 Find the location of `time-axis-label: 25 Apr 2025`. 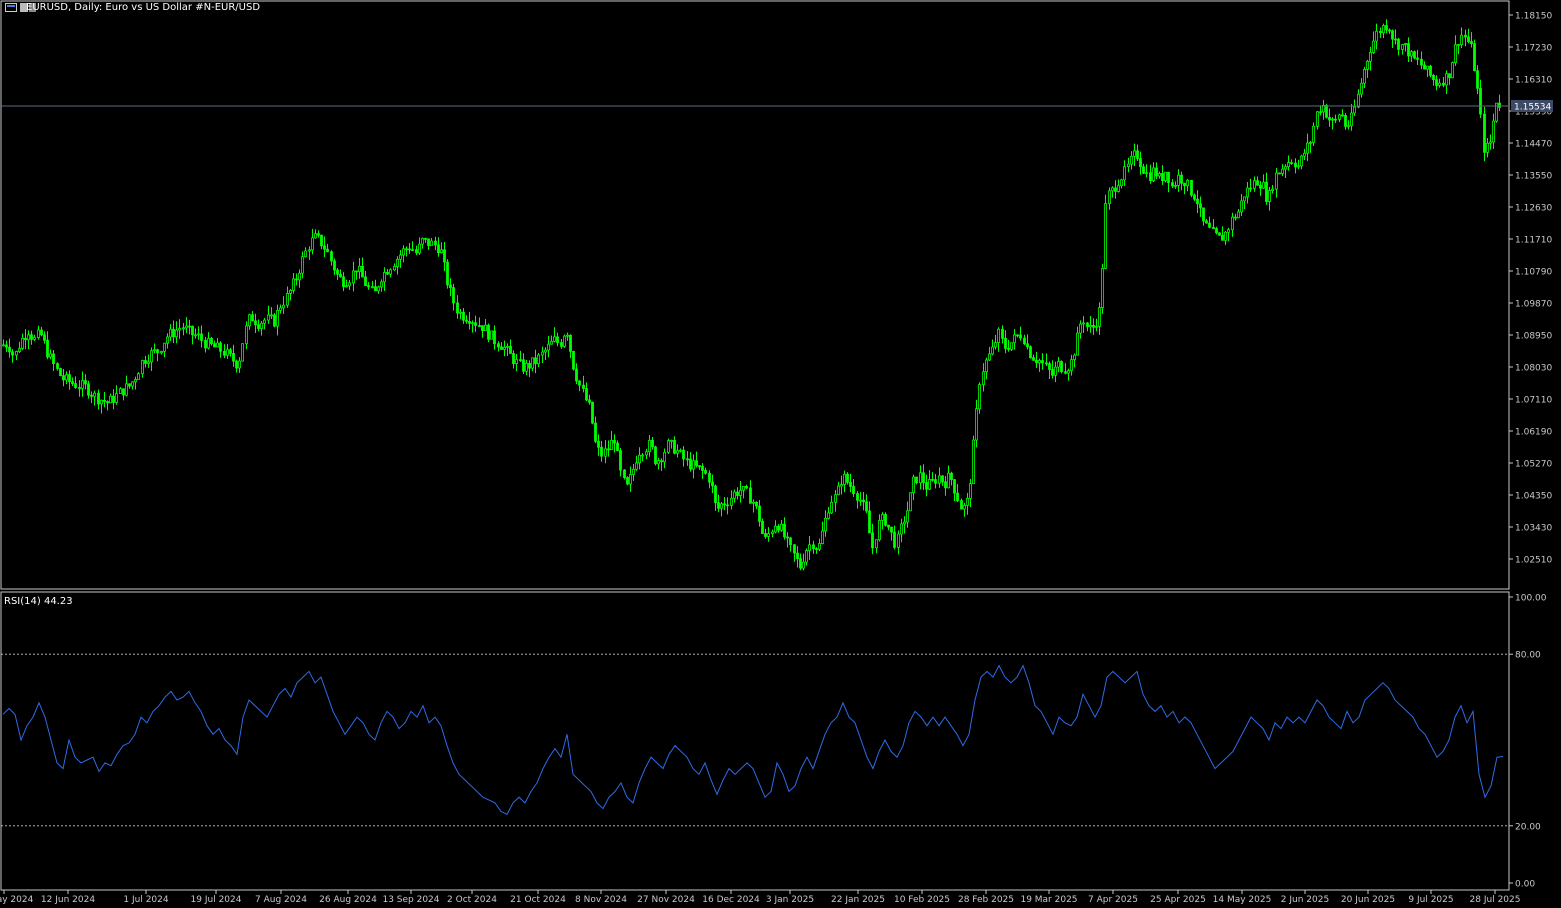

time-axis-label: 25 Apr 2025 is located at coordinates (1178, 900).